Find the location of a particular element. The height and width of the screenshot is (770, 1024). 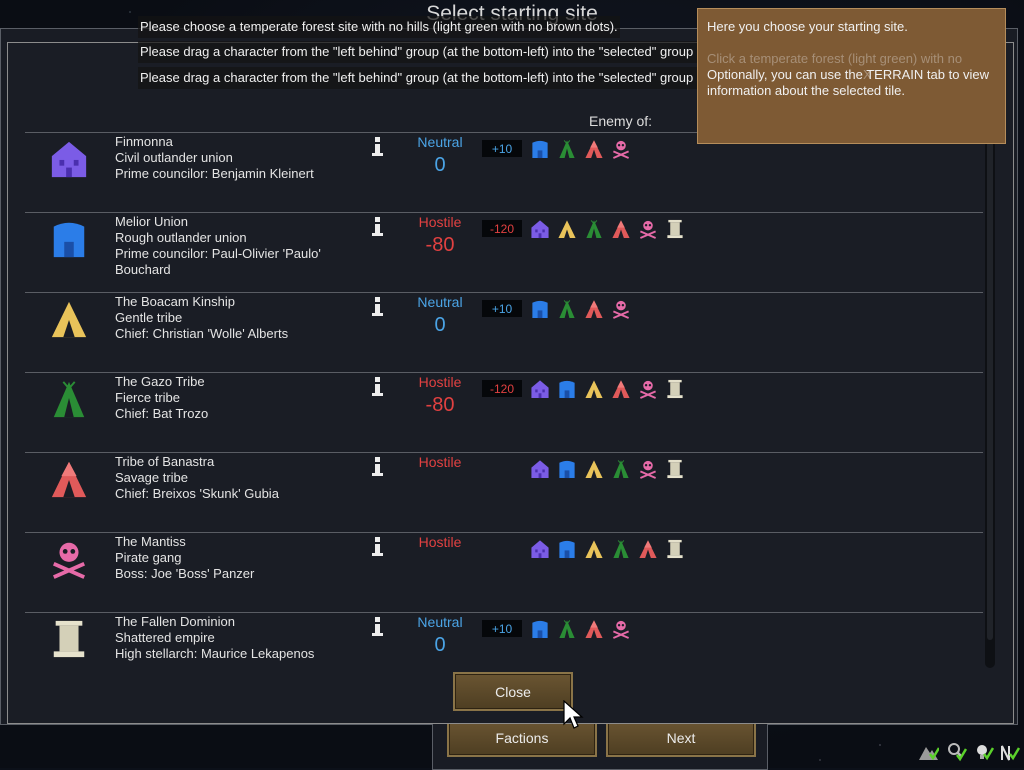

compass-status-icon is located at coordinates (1010, 751).